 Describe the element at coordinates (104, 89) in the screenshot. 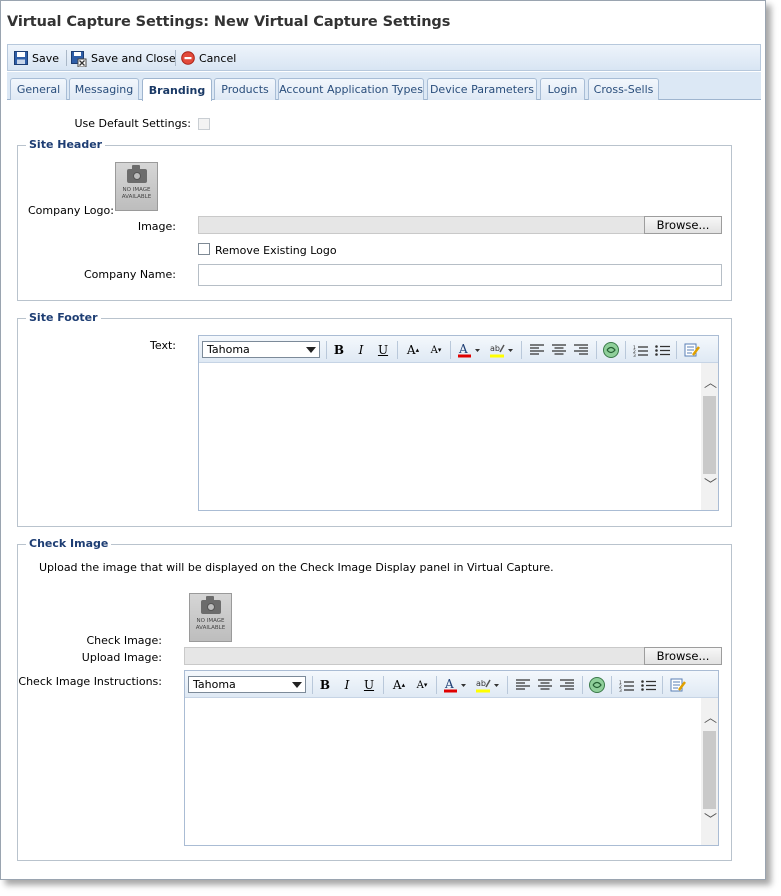

I see `tab-messaging: Messaging` at that location.